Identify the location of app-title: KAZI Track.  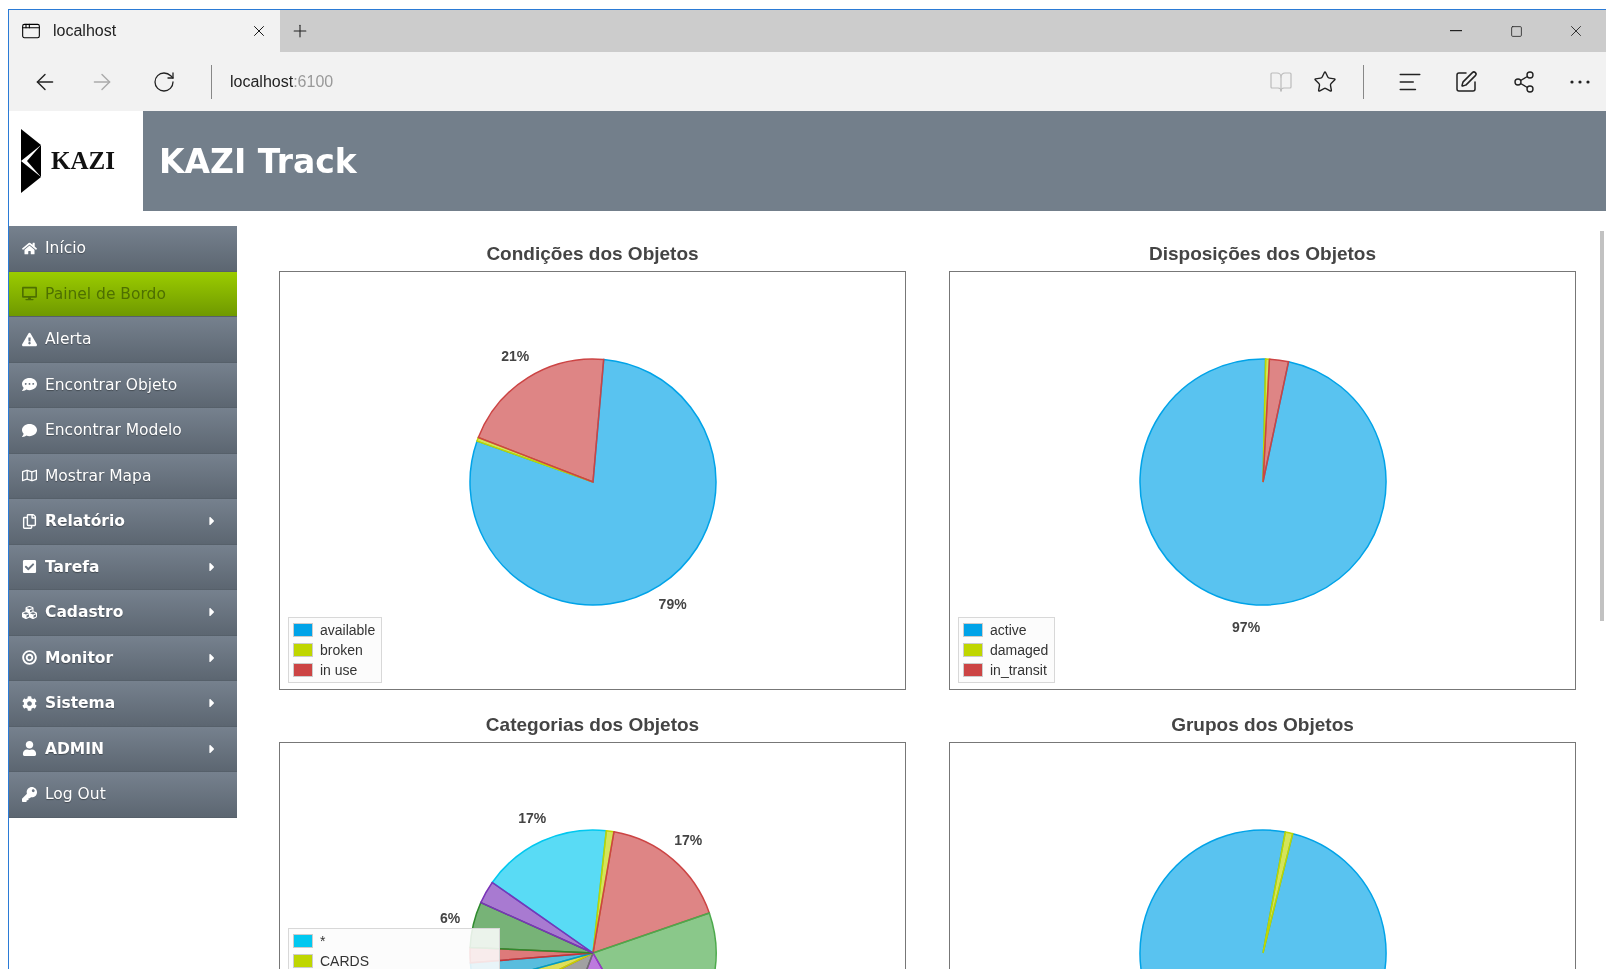
(258, 161).